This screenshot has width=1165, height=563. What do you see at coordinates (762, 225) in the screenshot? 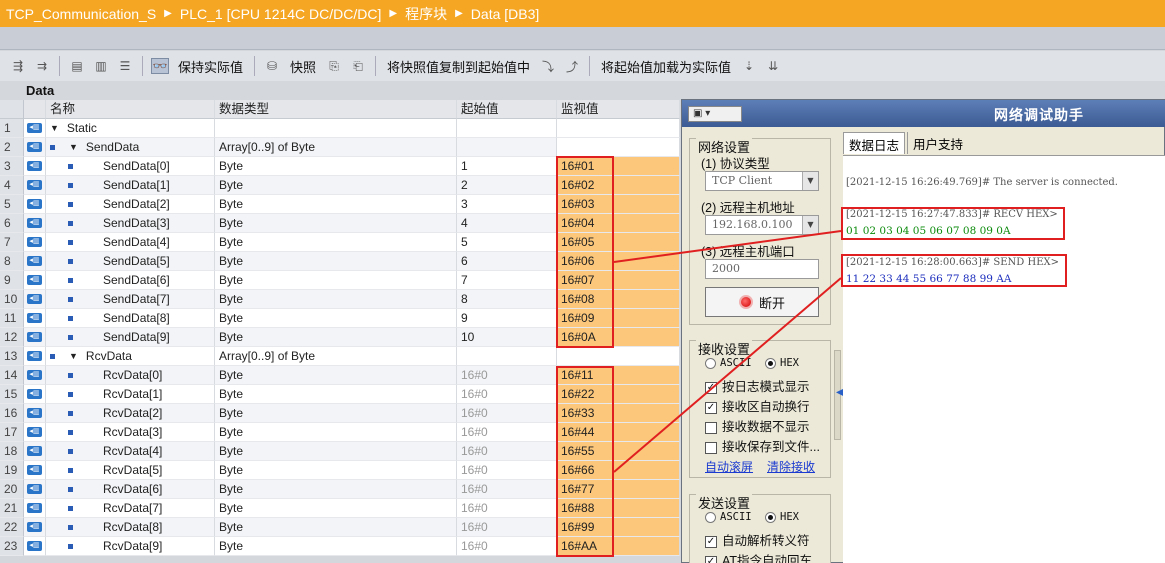
I see `host-select: 192.168.0.100 ▼` at bounding box center [762, 225].